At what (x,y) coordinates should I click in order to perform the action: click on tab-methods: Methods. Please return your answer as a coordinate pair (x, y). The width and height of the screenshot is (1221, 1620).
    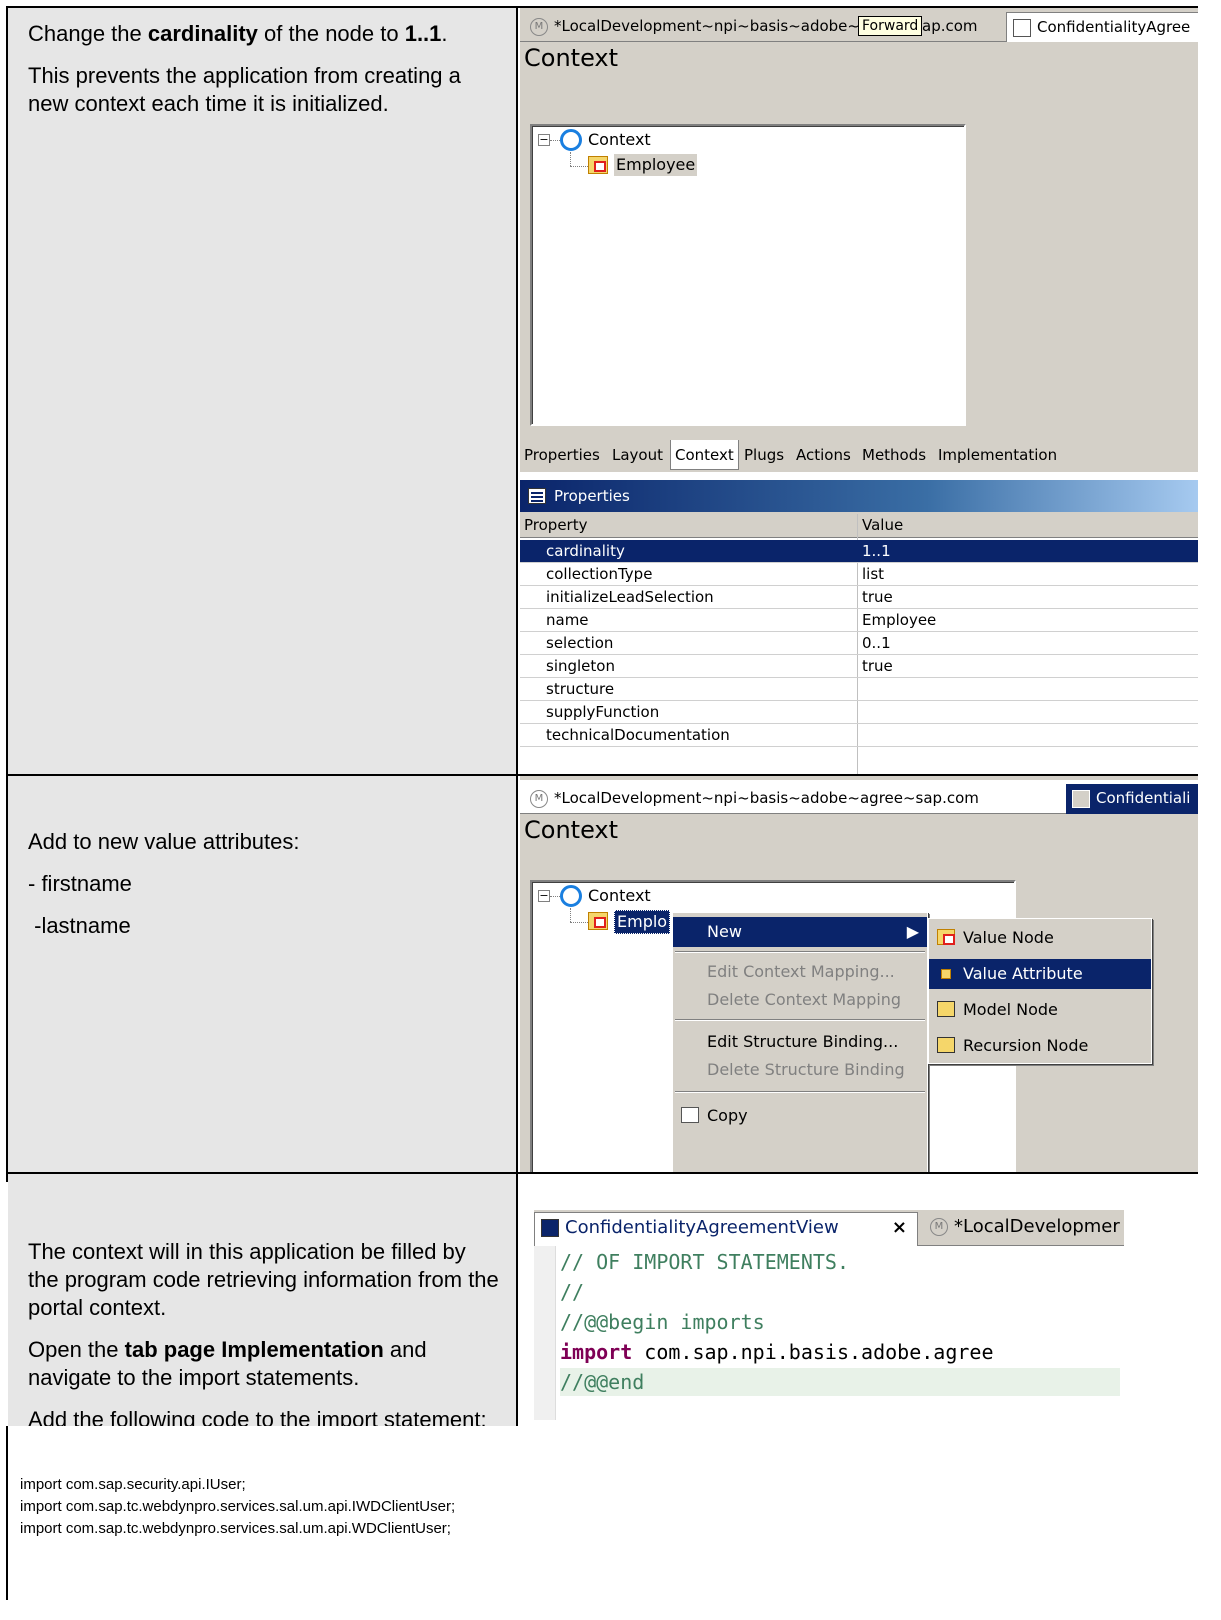
    Looking at the image, I should click on (894, 455).